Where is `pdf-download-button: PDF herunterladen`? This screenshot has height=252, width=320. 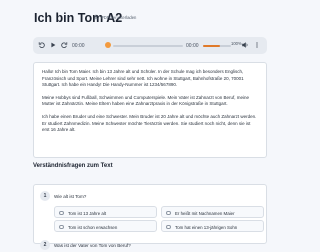 pdf-download-button: PDF herunterladen is located at coordinates (114, 17).